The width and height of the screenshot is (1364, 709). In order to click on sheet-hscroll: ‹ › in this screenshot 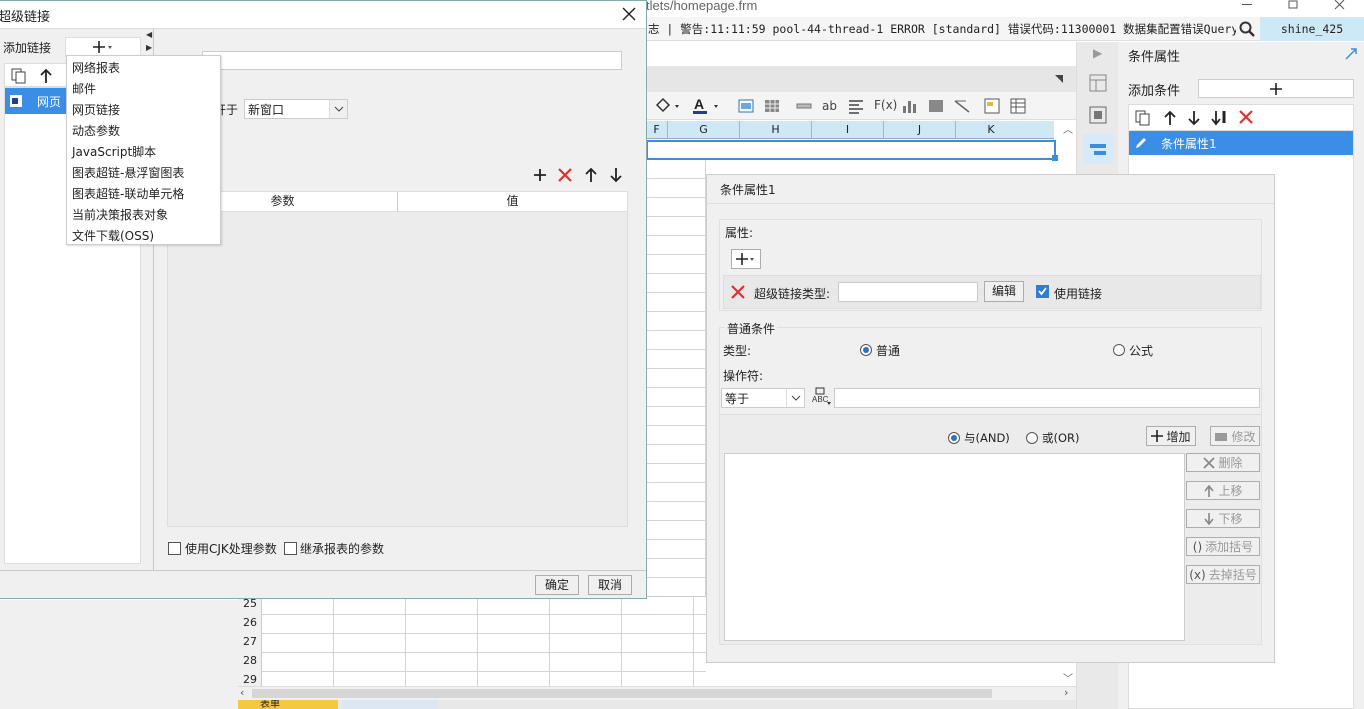, I will do `click(657, 693)`.